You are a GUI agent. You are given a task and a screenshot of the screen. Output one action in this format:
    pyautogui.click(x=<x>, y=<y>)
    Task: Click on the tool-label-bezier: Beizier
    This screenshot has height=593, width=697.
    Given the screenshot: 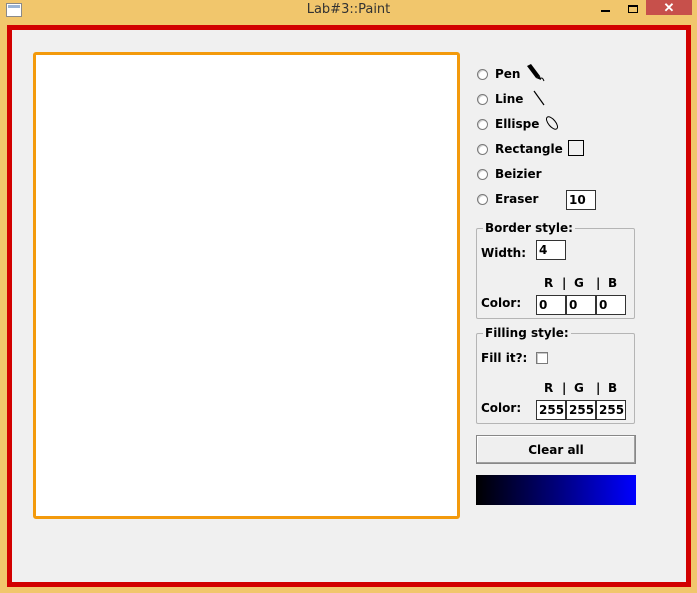 What is the action you would take?
    pyautogui.click(x=518, y=174)
    